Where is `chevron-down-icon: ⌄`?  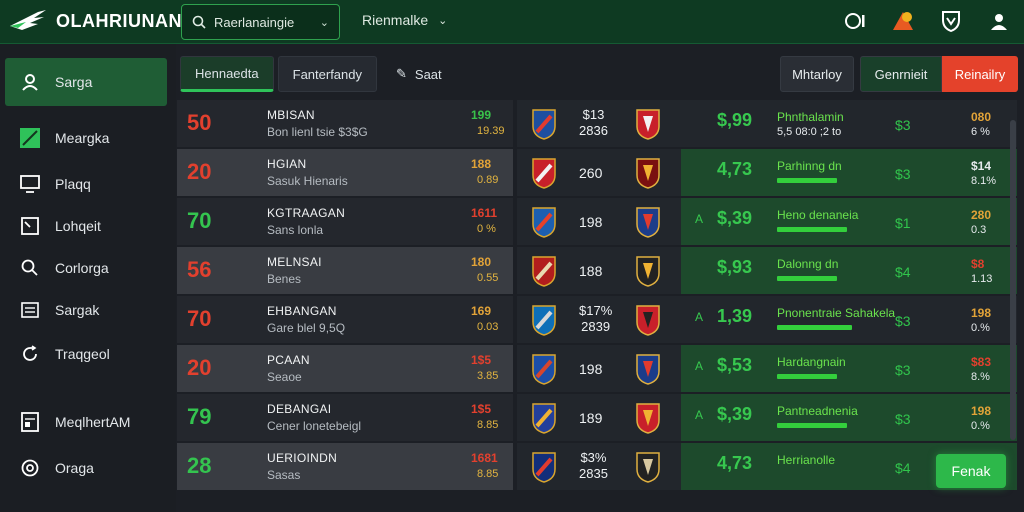
chevron-down-icon: ⌄ is located at coordinates (324, 22).